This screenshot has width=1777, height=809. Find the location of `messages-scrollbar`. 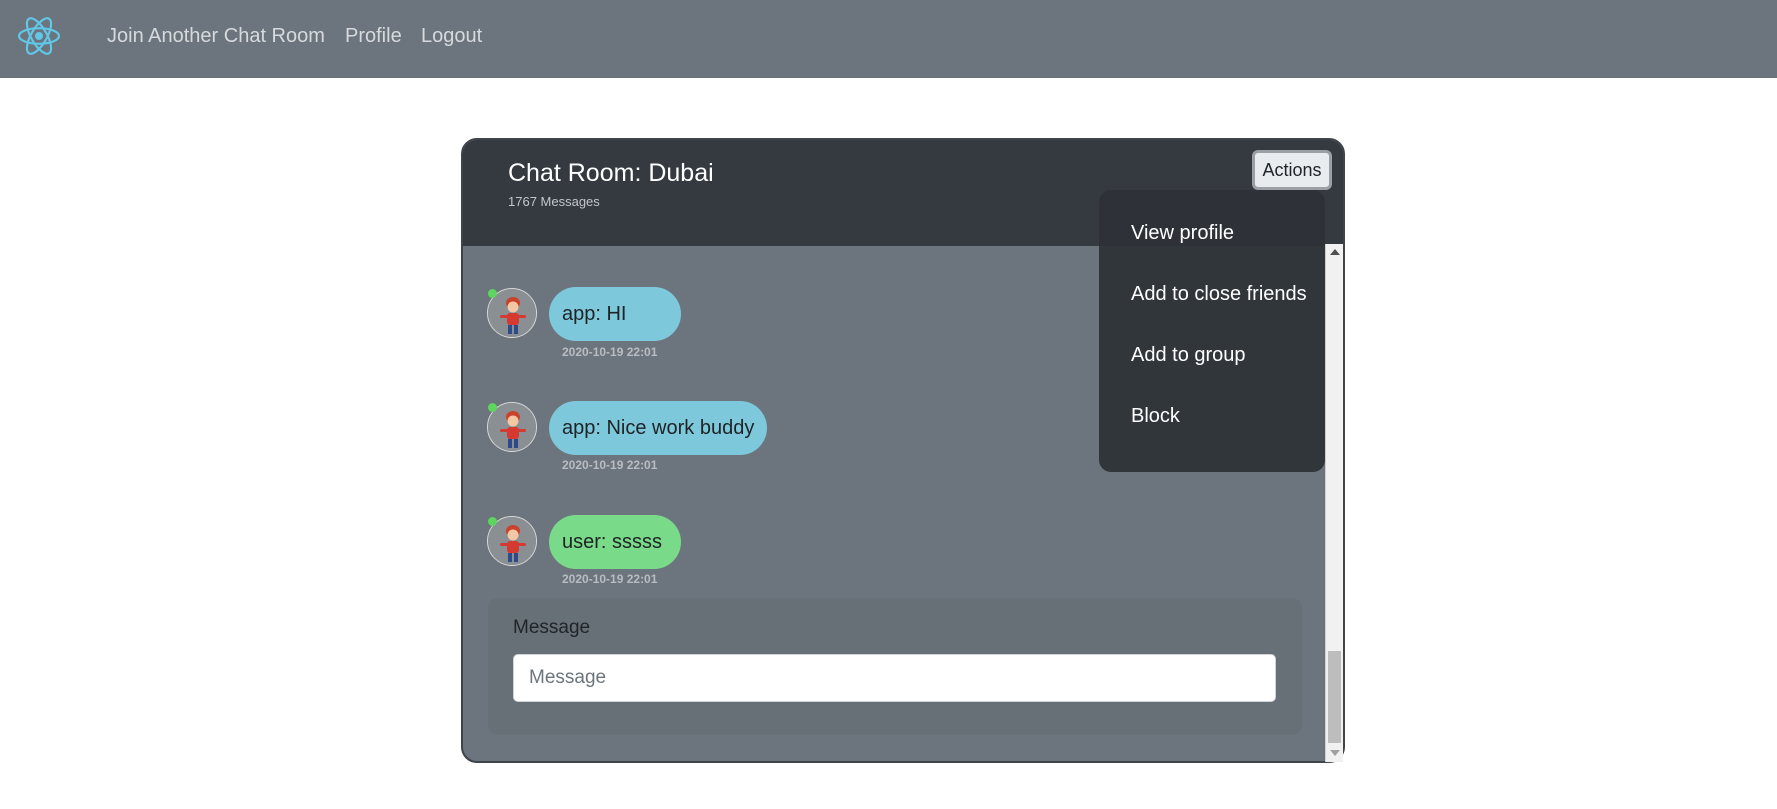

messages-scrollbar is located at coordinates (1334, 503).